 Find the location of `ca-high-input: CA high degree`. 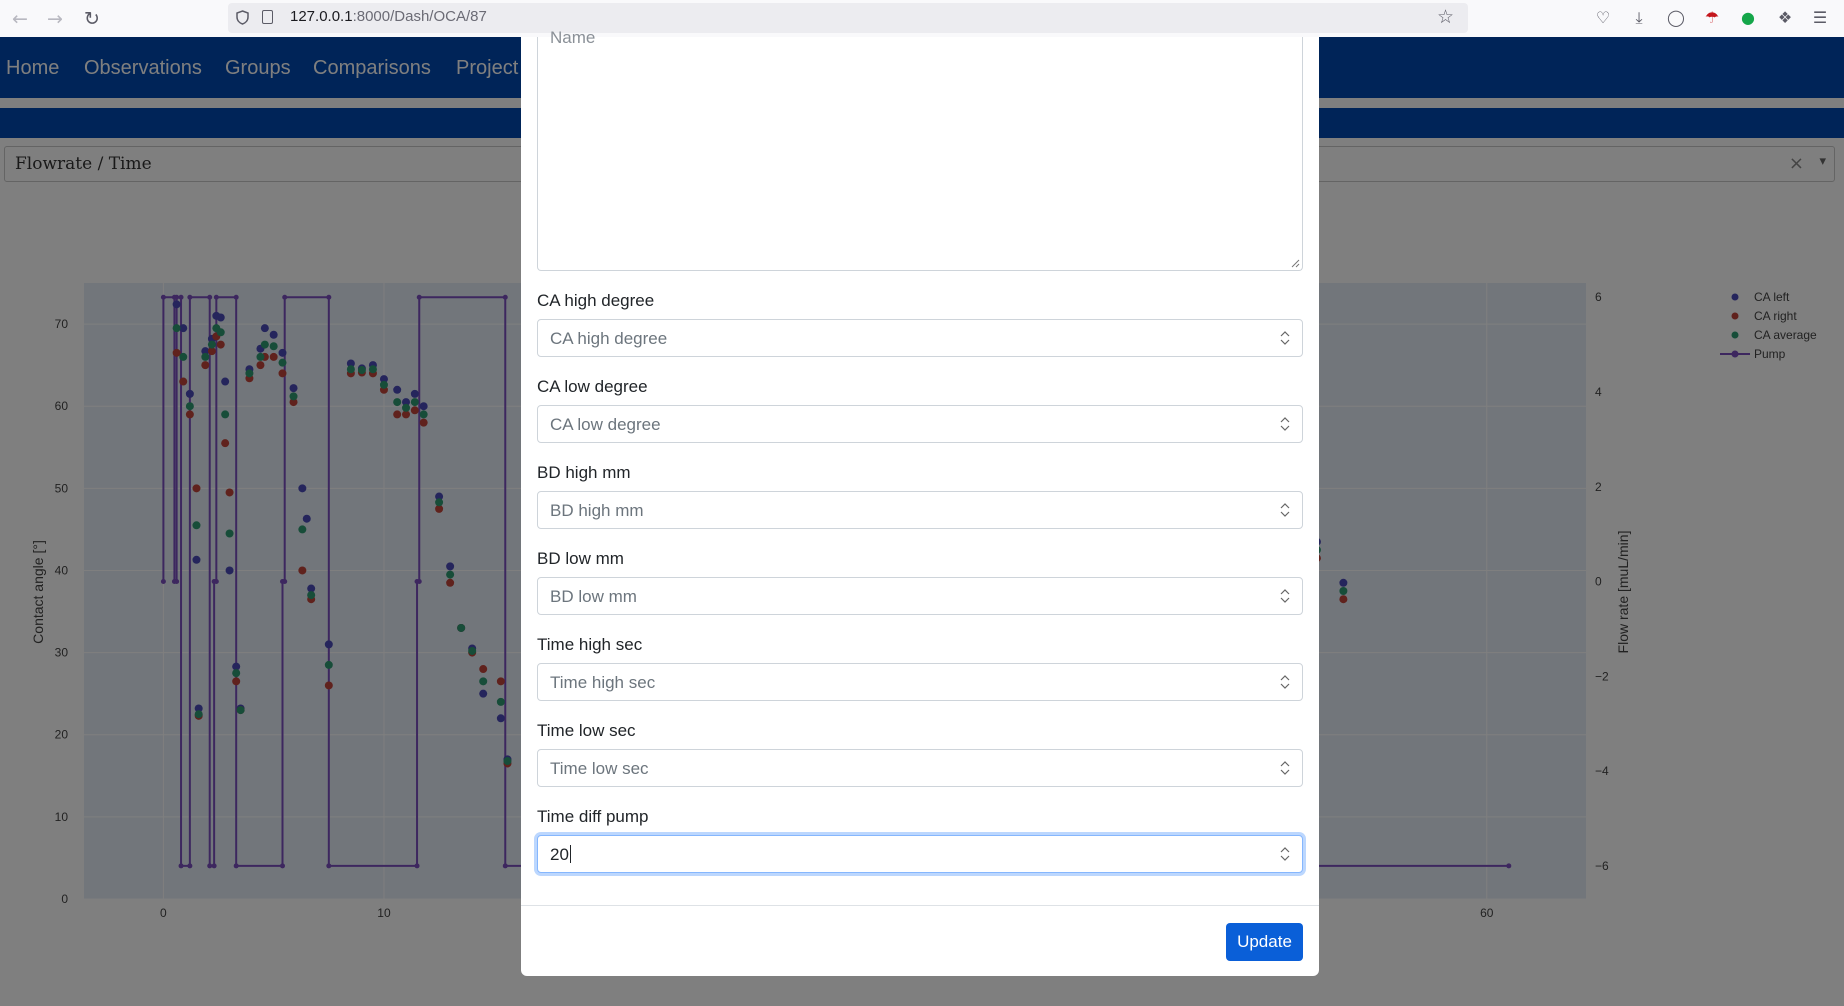

ca-high-input: CA high degree is located at coordinates (920, 338).